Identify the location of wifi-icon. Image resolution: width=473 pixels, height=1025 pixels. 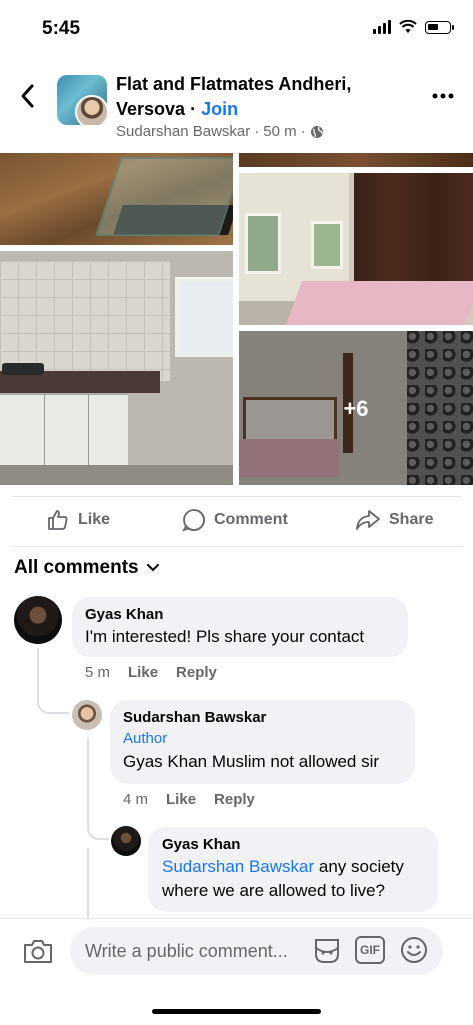
(408, 26).